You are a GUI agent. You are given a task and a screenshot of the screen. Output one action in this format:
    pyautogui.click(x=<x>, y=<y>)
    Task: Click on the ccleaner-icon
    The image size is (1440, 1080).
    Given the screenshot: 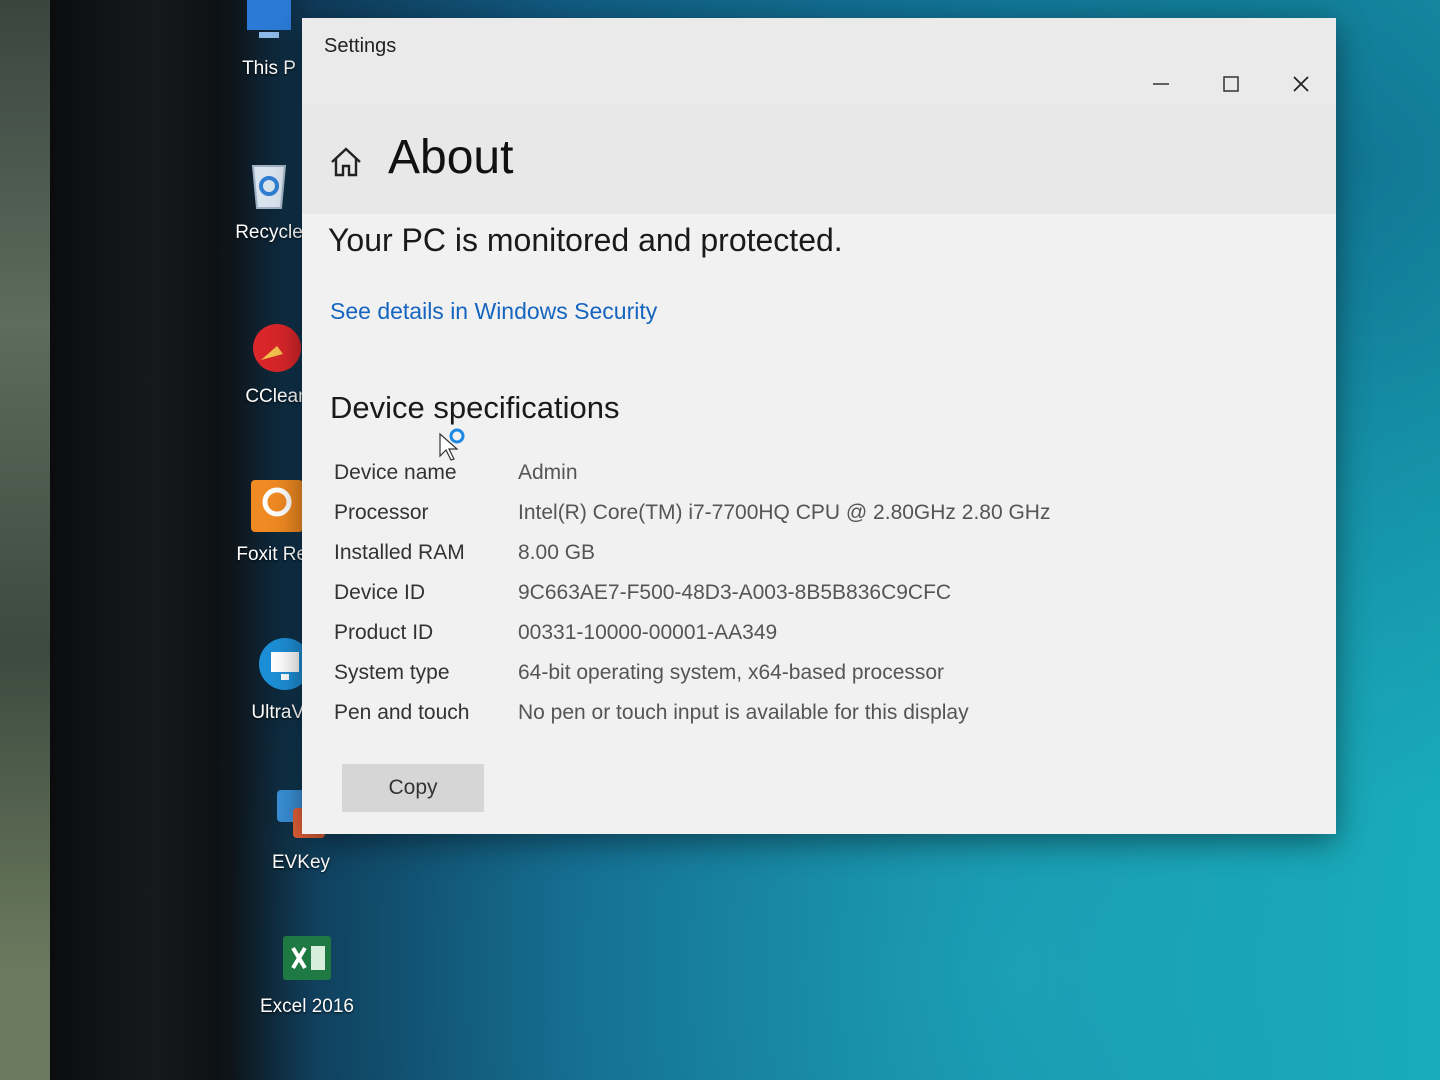 What is the action you would take?
    pyautogui.click(x=277, y=348)
    